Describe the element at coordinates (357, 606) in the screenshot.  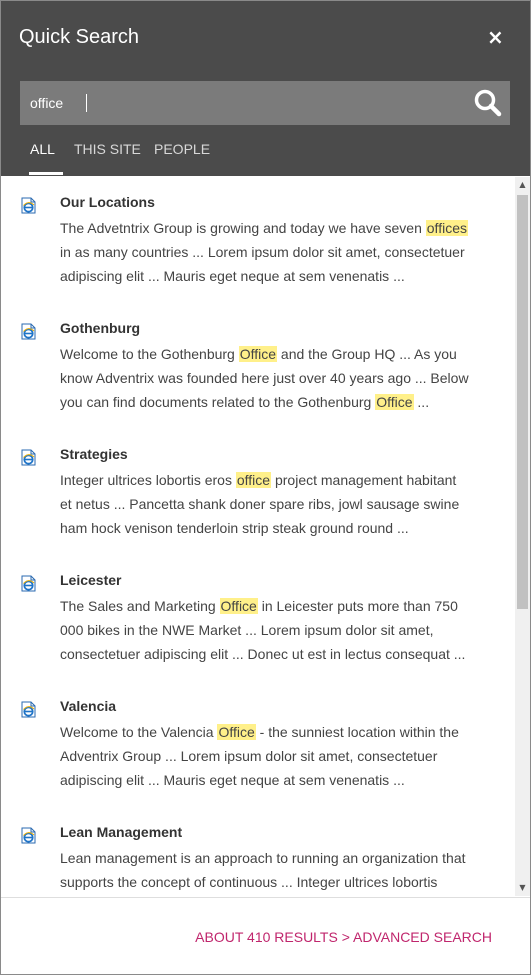
I see `snippet-text: in Leicester puts more than 750` at that location.